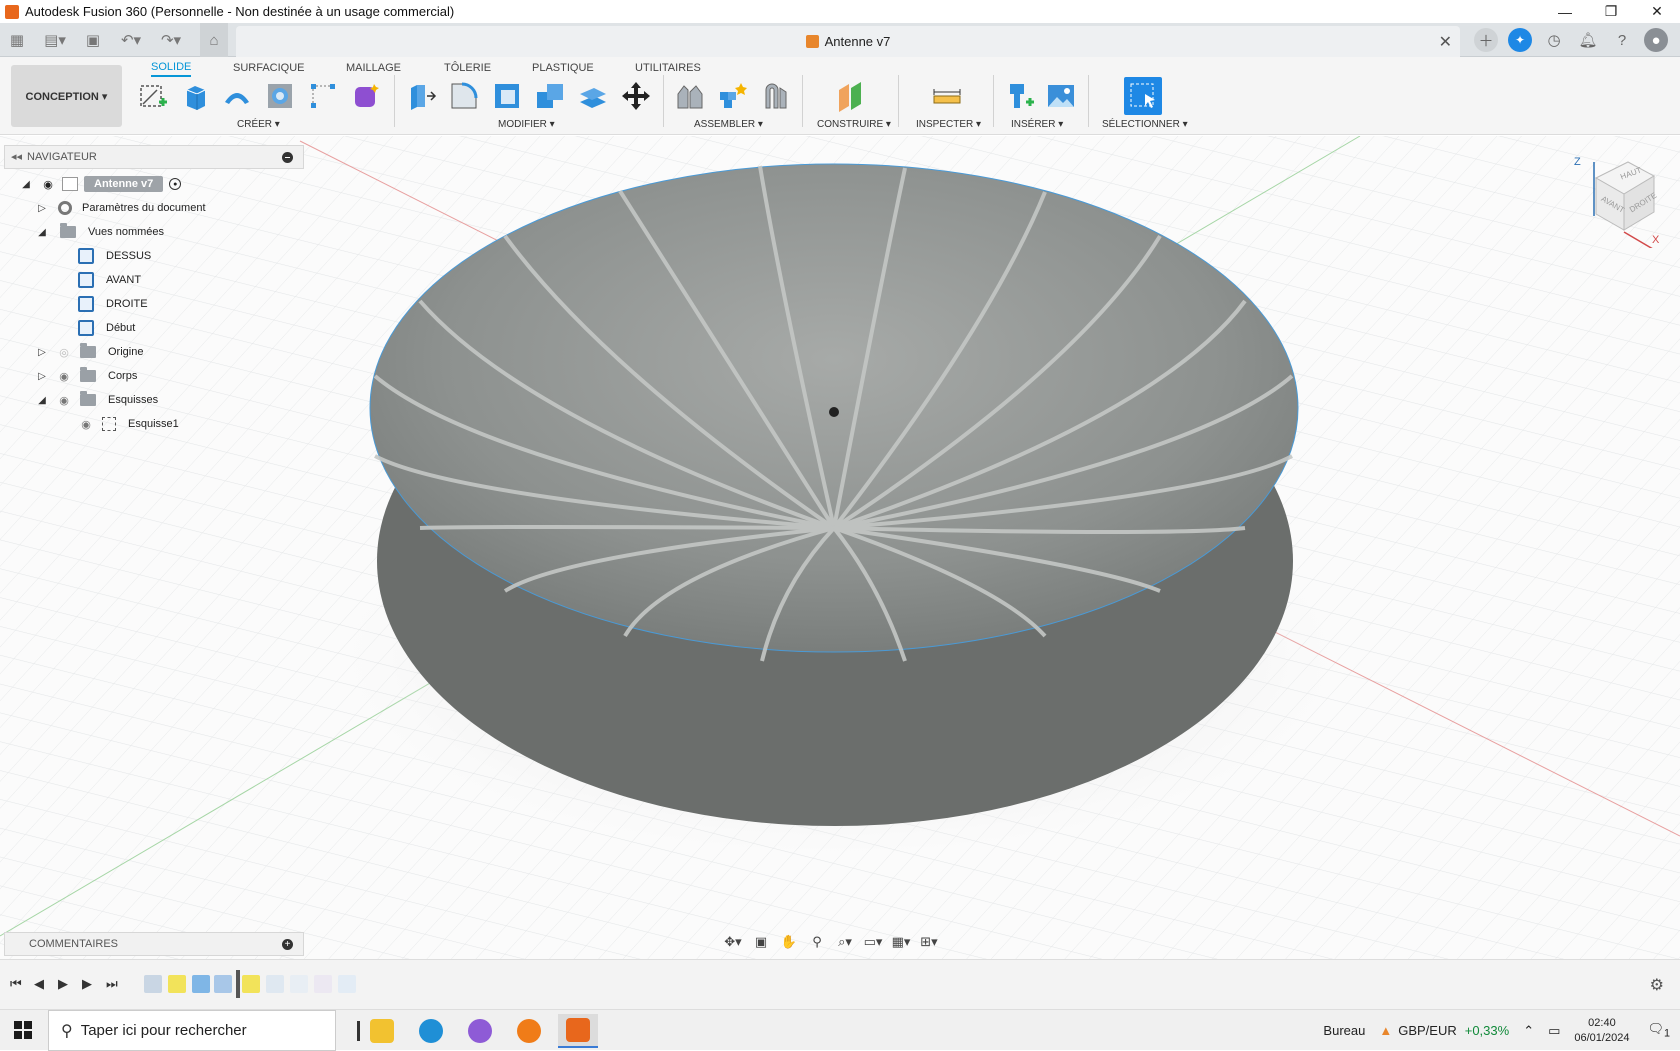 The height and width of the screenshot is (1051, 1680). I want to click on file-menu-icon: ▤▾, so click(55, 40).